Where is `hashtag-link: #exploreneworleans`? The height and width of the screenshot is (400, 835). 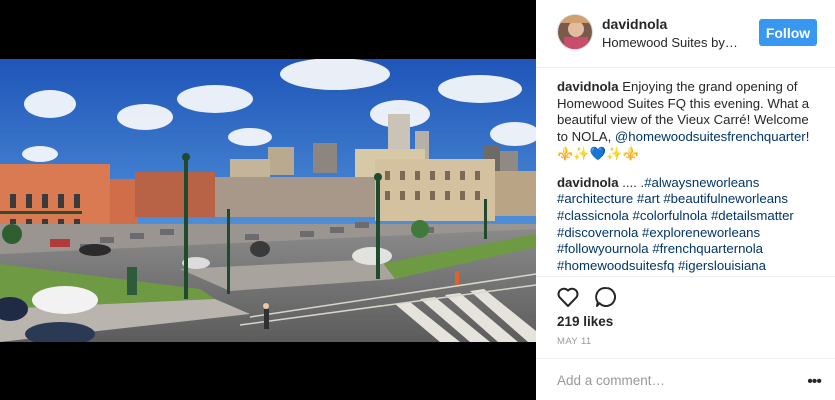
hashtag-link: #exploreneworleans is located at coordinates (701, 232).